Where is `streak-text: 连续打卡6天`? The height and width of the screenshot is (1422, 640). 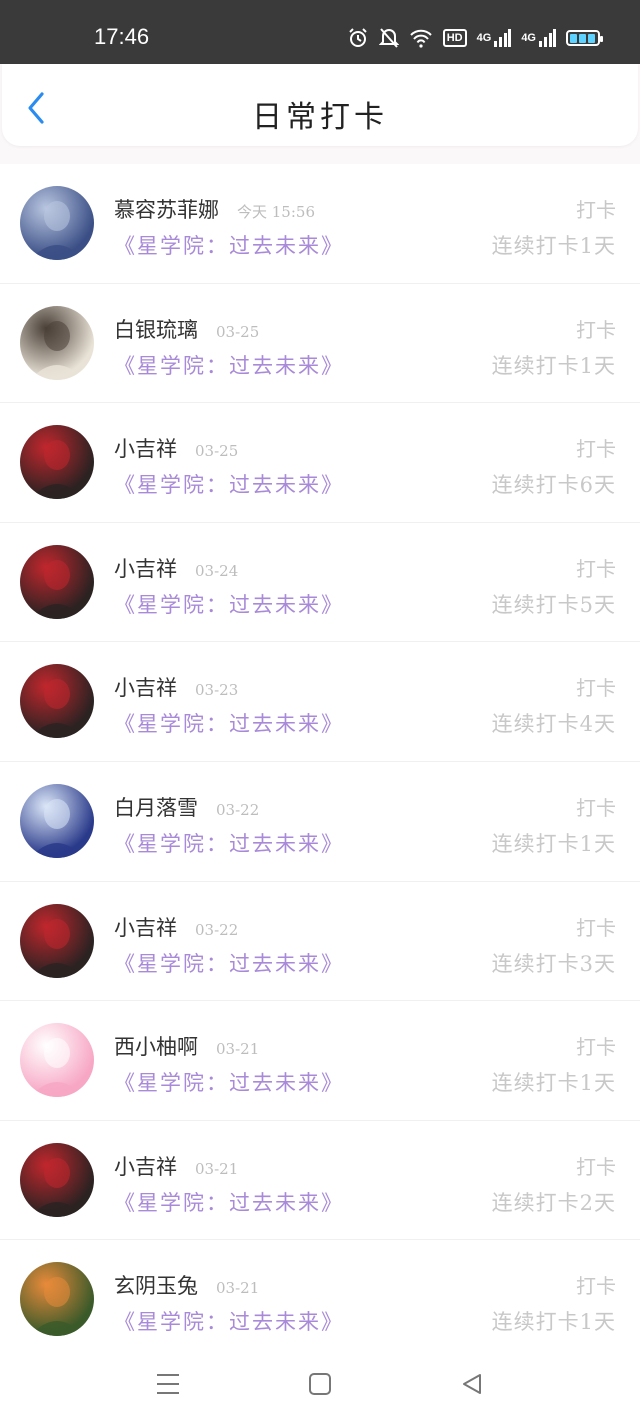
streak-text: 连续打卡6天 is located at coordinates (553, 485).